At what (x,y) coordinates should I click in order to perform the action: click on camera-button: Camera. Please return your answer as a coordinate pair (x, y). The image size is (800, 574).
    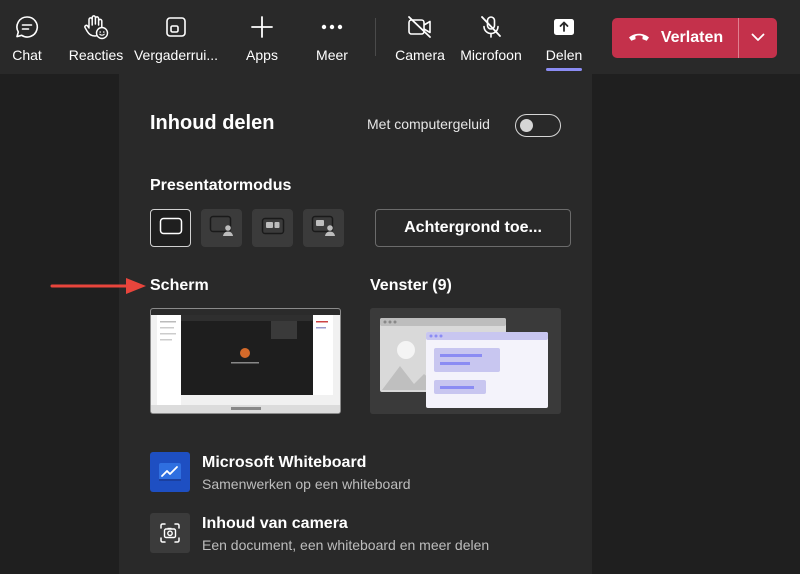
    Looking at the image, I should click on (420, 37).